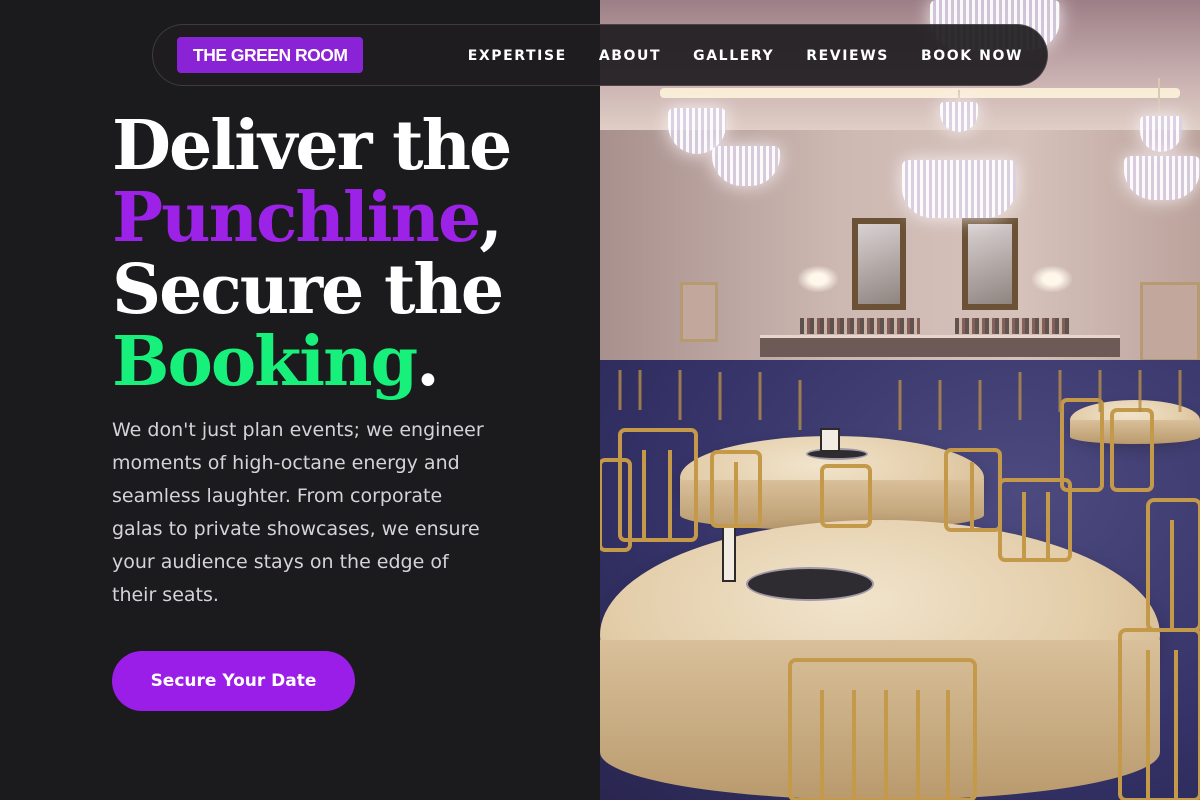  Describe the element at coordinates (428, 362) in the screenshot. I see `headline-period: .` at that location.